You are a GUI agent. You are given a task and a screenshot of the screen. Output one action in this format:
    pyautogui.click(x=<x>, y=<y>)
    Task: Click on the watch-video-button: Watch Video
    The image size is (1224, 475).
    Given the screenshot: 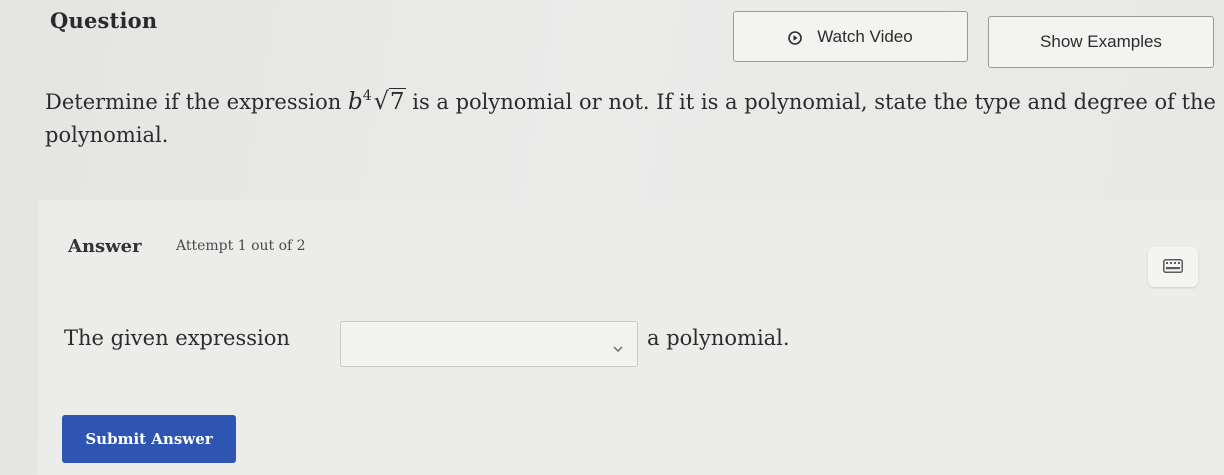 What is the action you would take?
    pyautogui.click(x=850, y=36)
    